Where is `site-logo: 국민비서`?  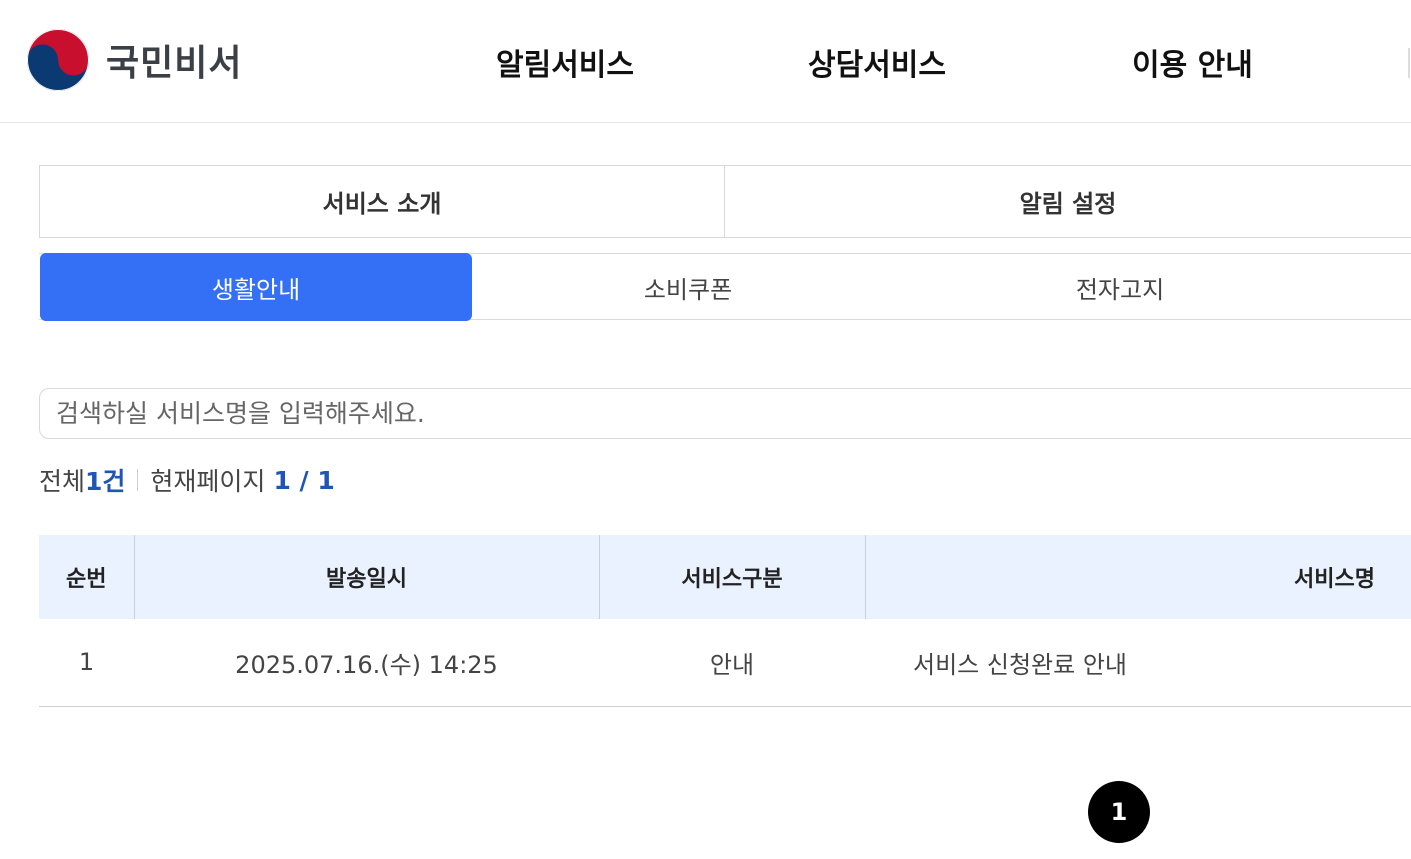
site-logo: 국민비서 is located at coordinates (134, 60).